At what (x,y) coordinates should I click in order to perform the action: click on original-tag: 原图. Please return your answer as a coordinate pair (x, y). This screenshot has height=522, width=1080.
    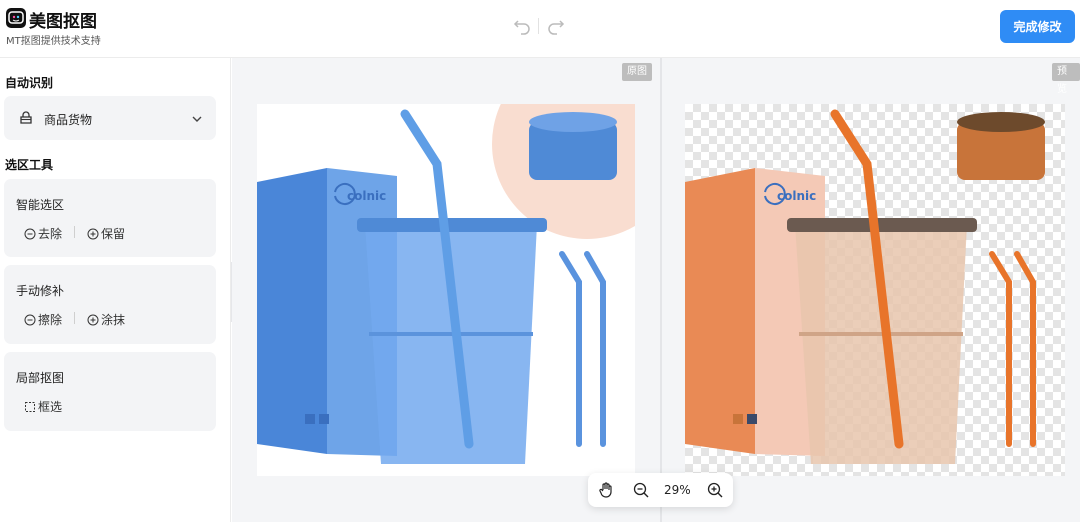
    Looking at the image, I should click on (637, 72).